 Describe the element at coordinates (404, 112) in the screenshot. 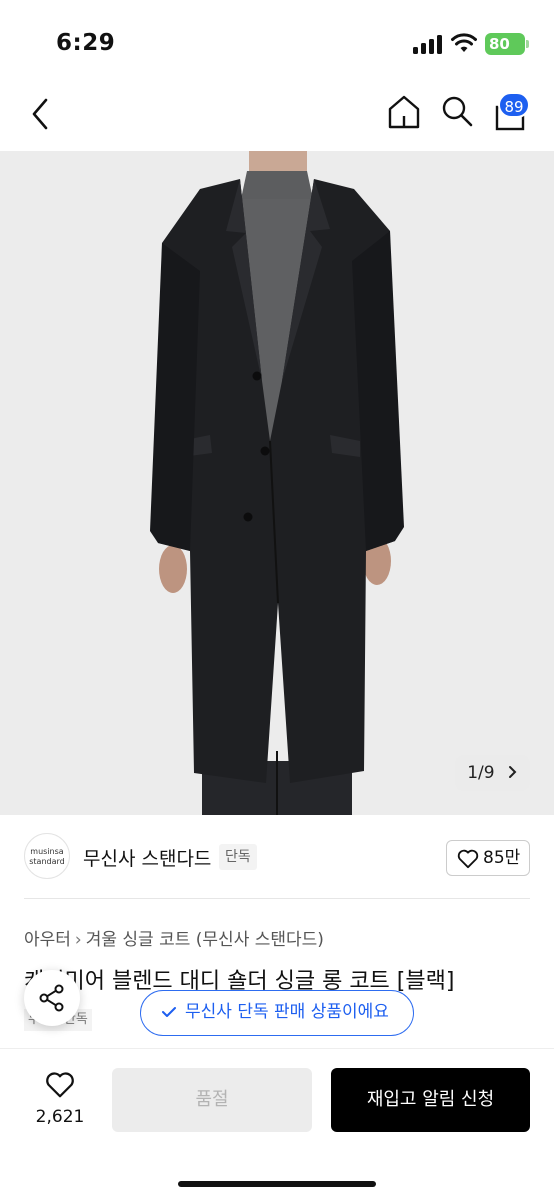

I see `home-icon` at that location.